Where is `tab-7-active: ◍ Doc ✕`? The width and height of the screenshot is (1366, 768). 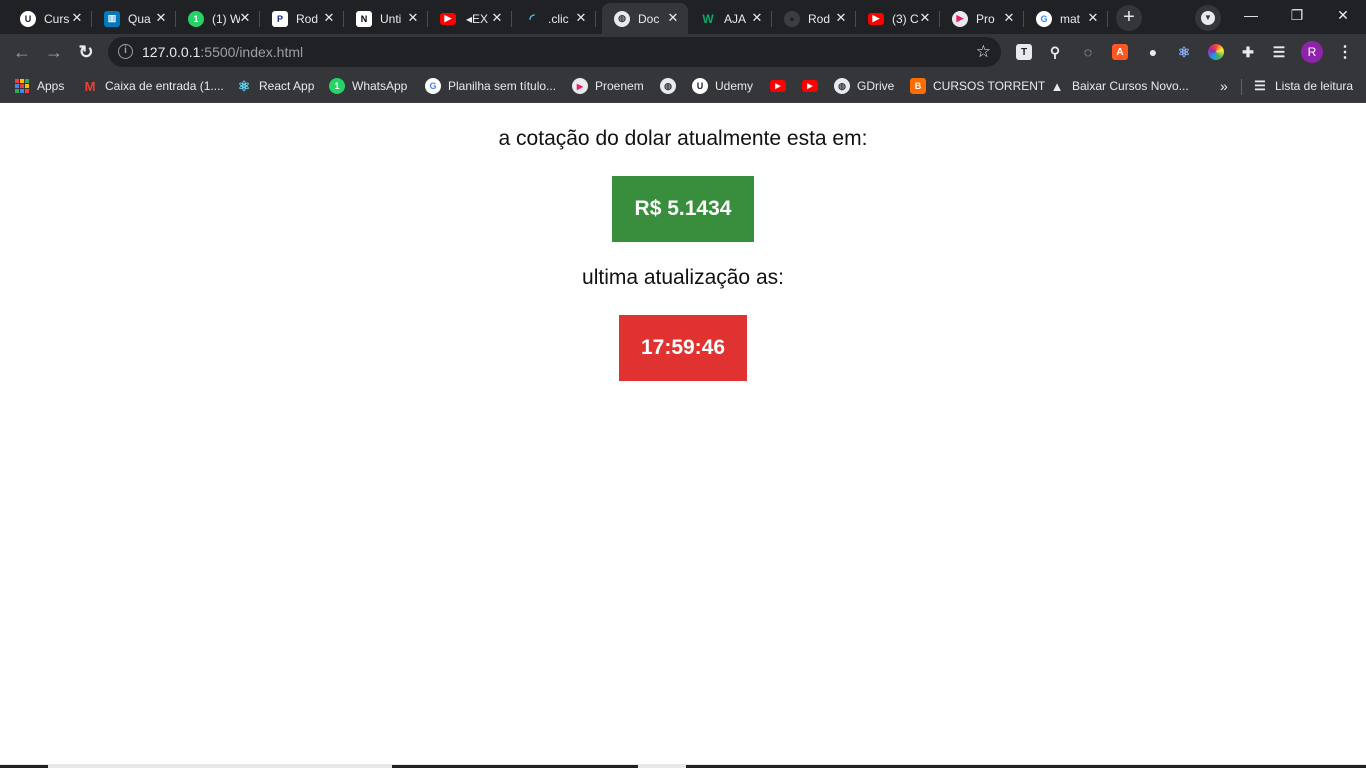 tab-7-active: ◍ Doc ✕ is located at coordinates (645, 18).